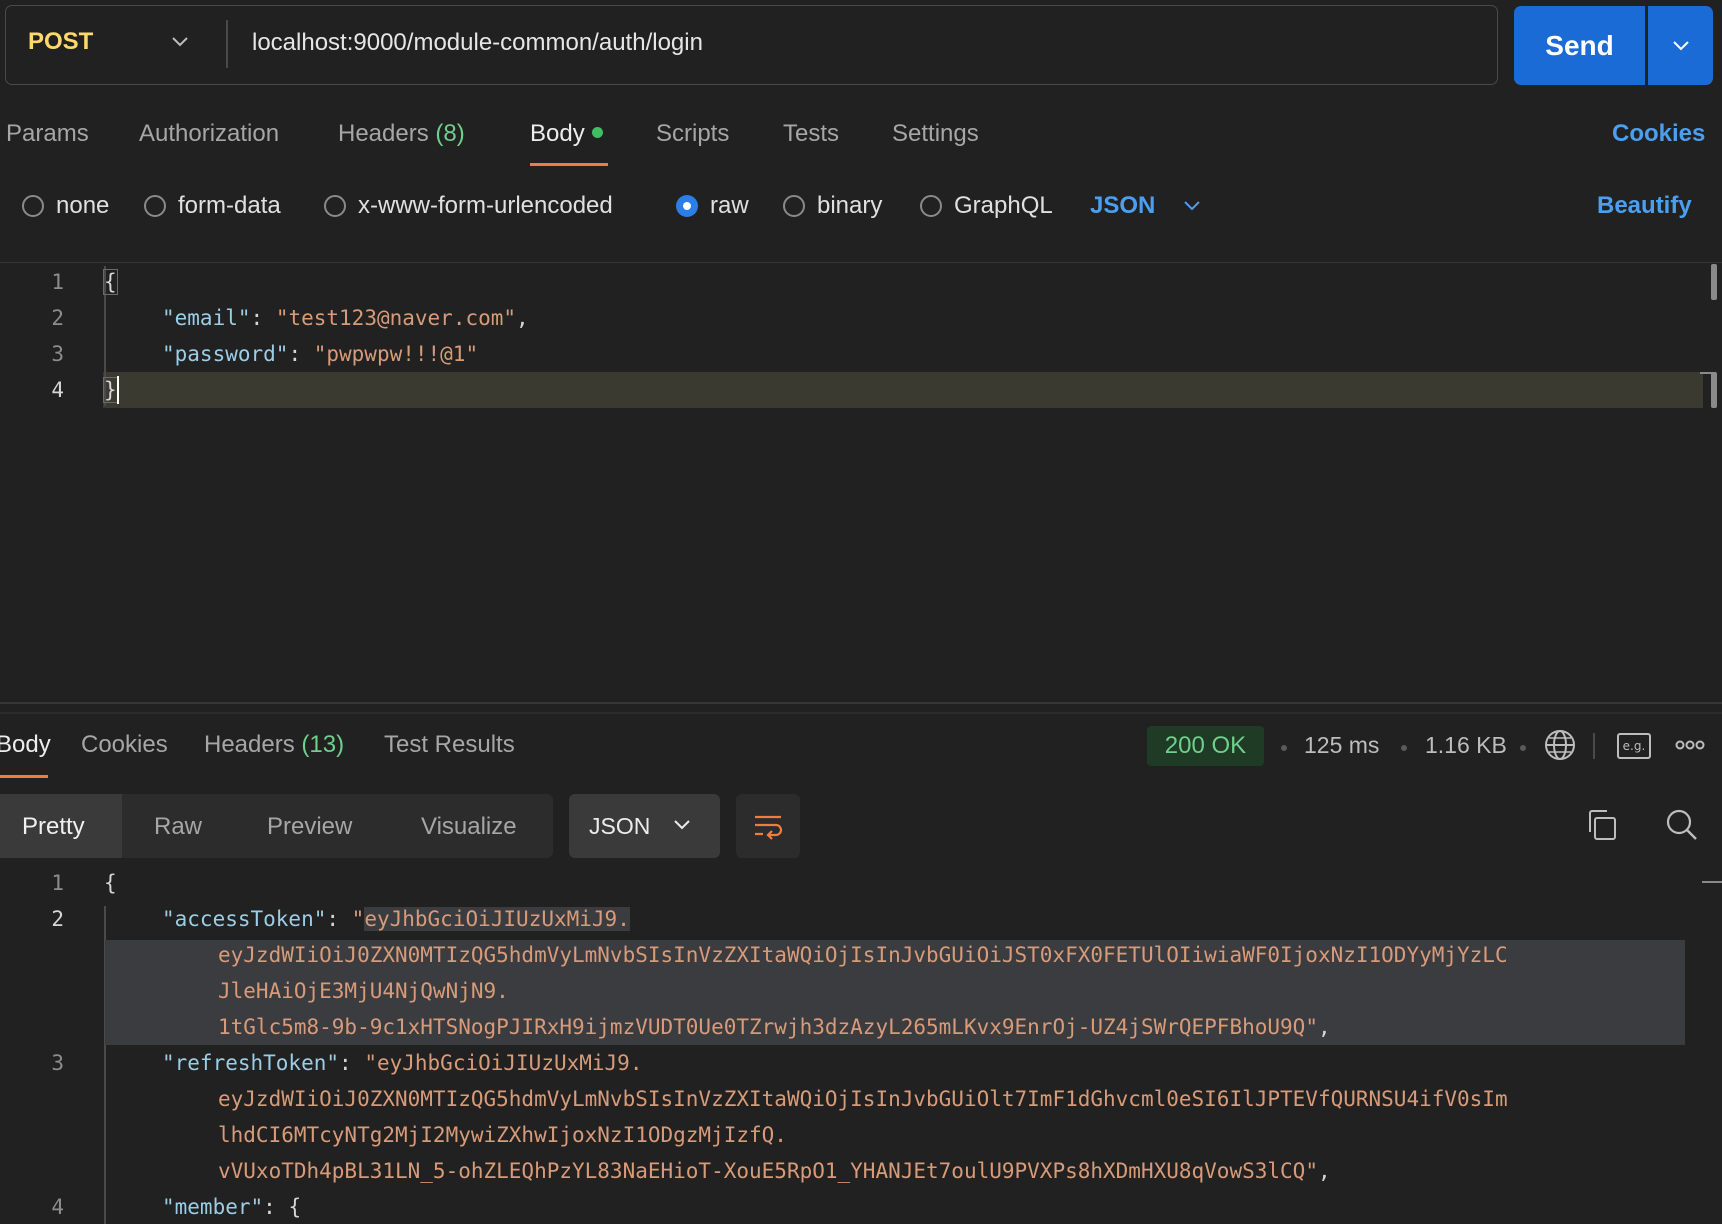 This screenshot has height=1224, width=1722. Describe the element at coordinates (850, 205) in the screenshot. I see `radio-label: binary` at that location.